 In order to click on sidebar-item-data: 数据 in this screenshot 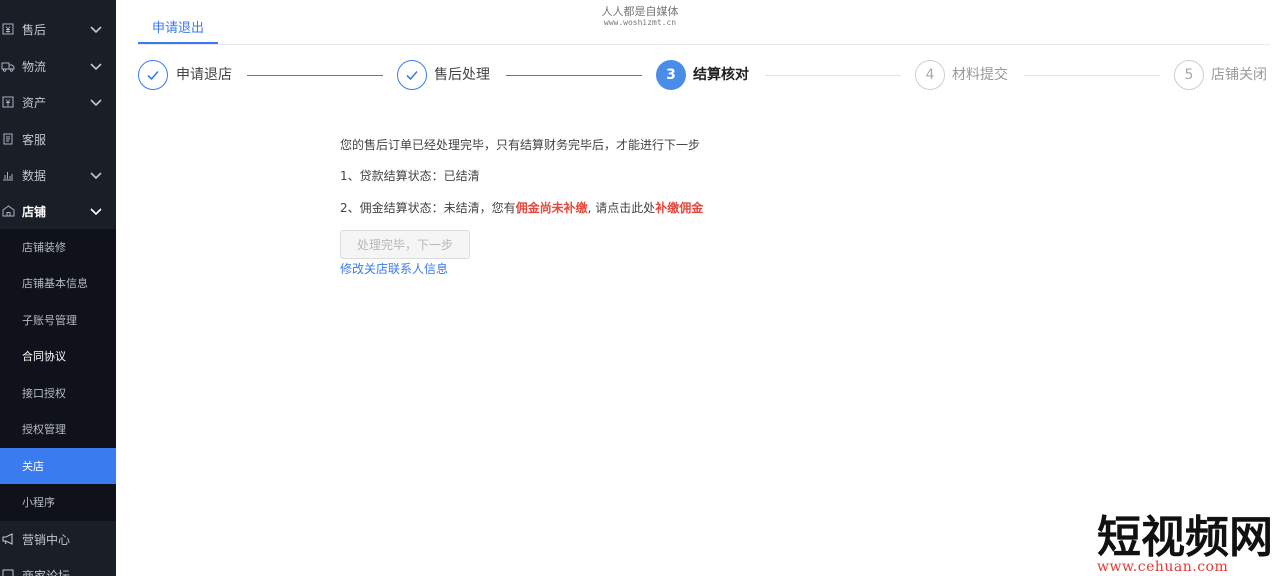, I will do `click(58, 175)`.